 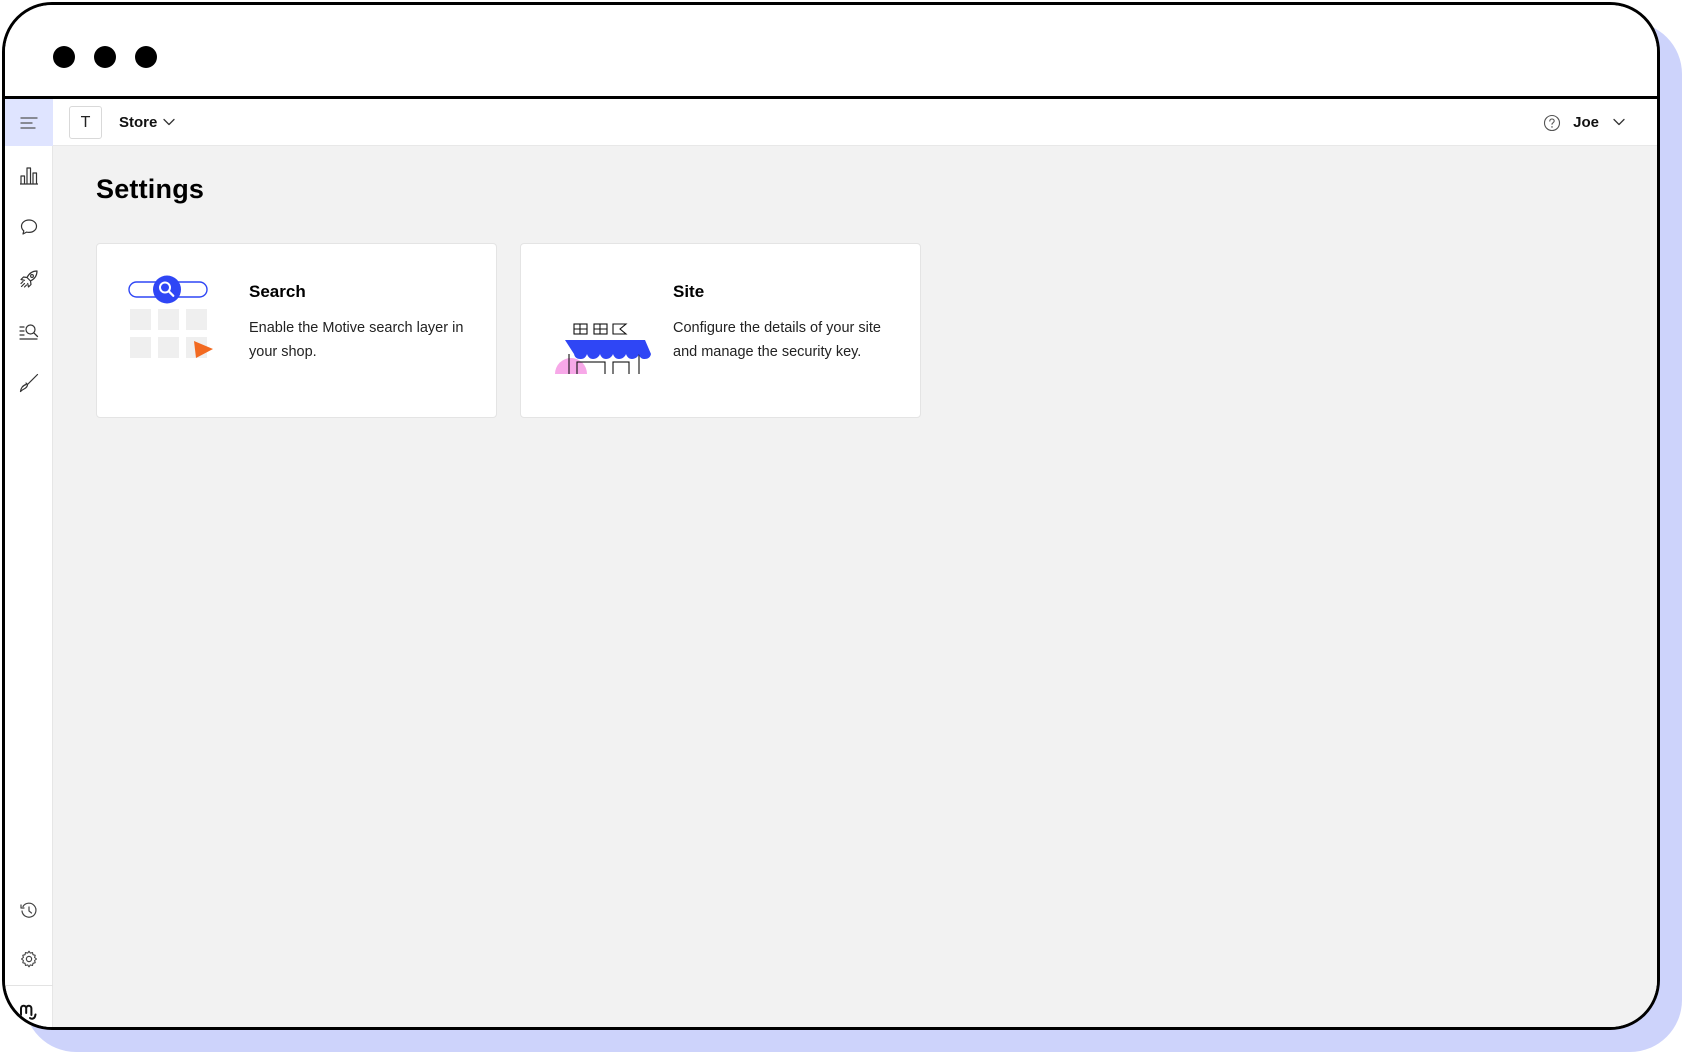 I want to click on search-illustration, so click(x=170, y=316).